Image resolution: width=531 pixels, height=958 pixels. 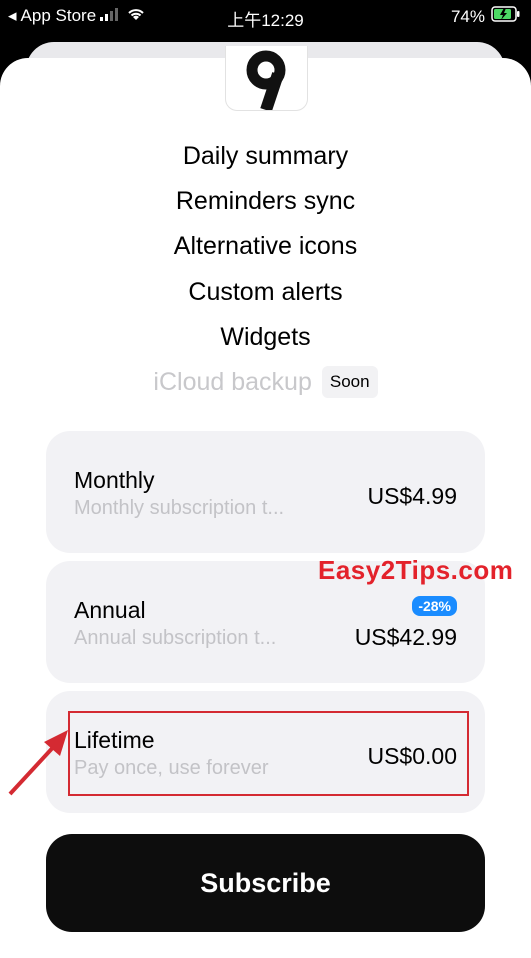 I want to click on feature-custom-alerts: Custom alerts, so click(x=265, y=292).